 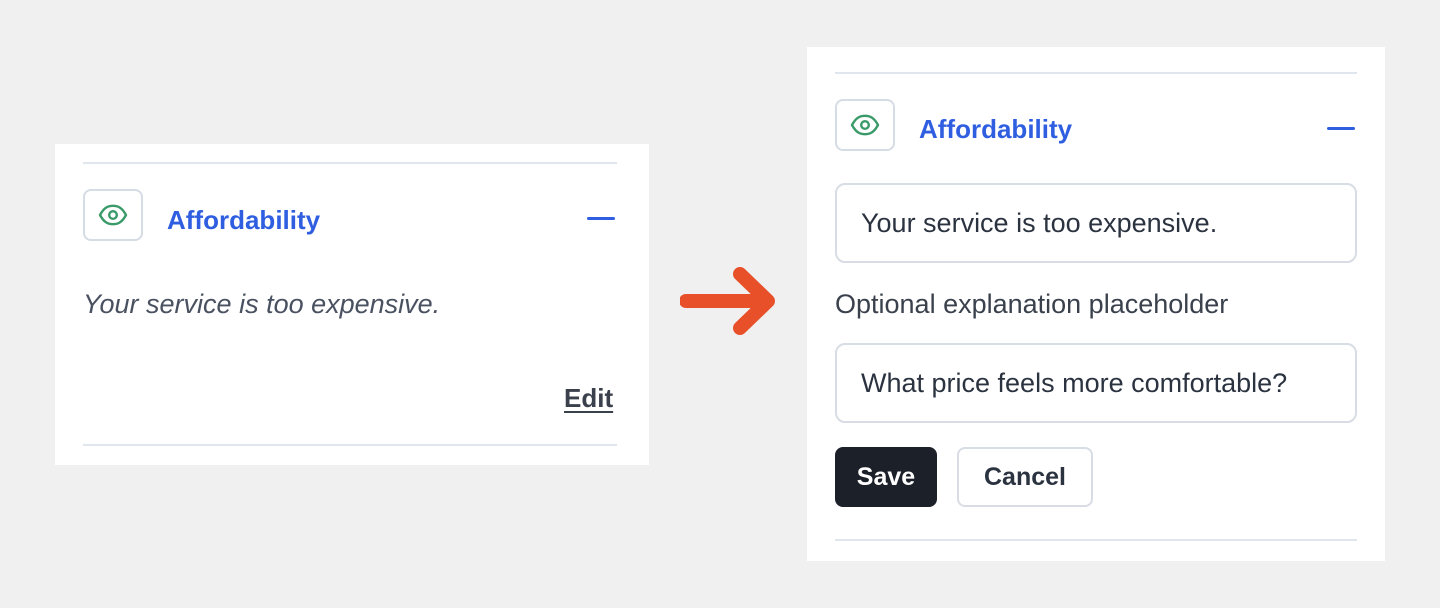 What do you see at coordinates (1032, 304) in the screenshot?
I see `explanation-label: Optional explanation placeholder` at bounding box center [1032, 304].